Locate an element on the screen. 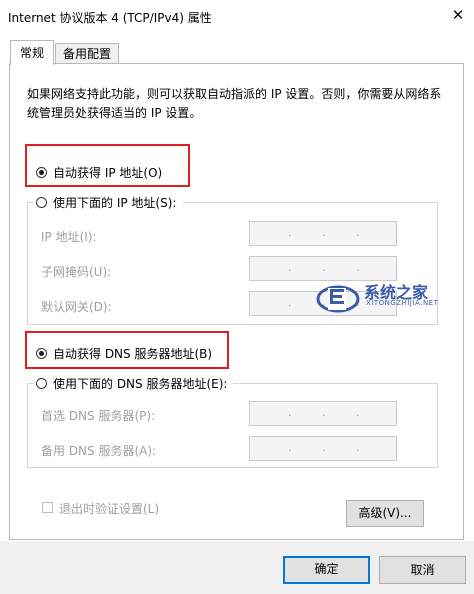  alternate-dns-label: 备用 DNS 服务器(A): is located at coordinates (99, 451).